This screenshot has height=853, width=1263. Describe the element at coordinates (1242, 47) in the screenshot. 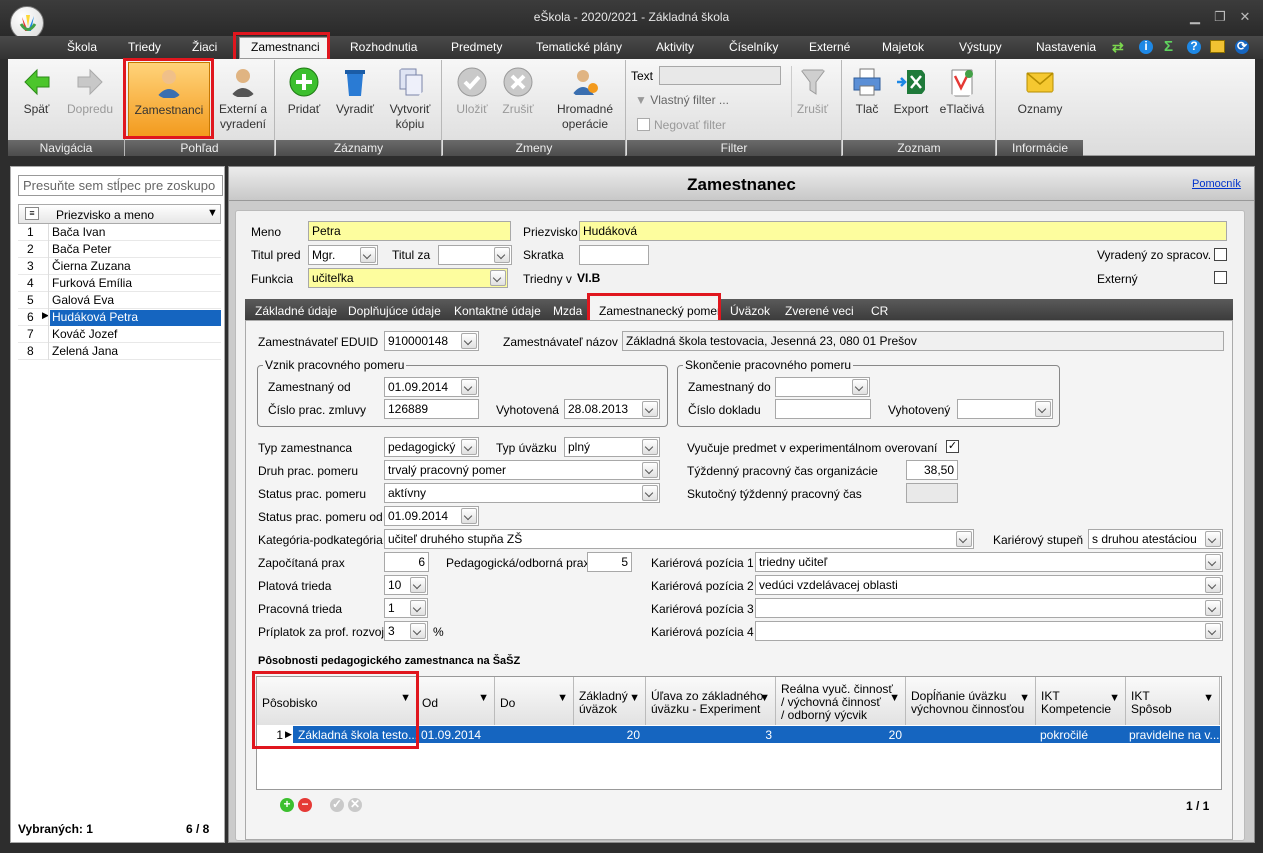

I see `update-icon: ⟳` at that location.